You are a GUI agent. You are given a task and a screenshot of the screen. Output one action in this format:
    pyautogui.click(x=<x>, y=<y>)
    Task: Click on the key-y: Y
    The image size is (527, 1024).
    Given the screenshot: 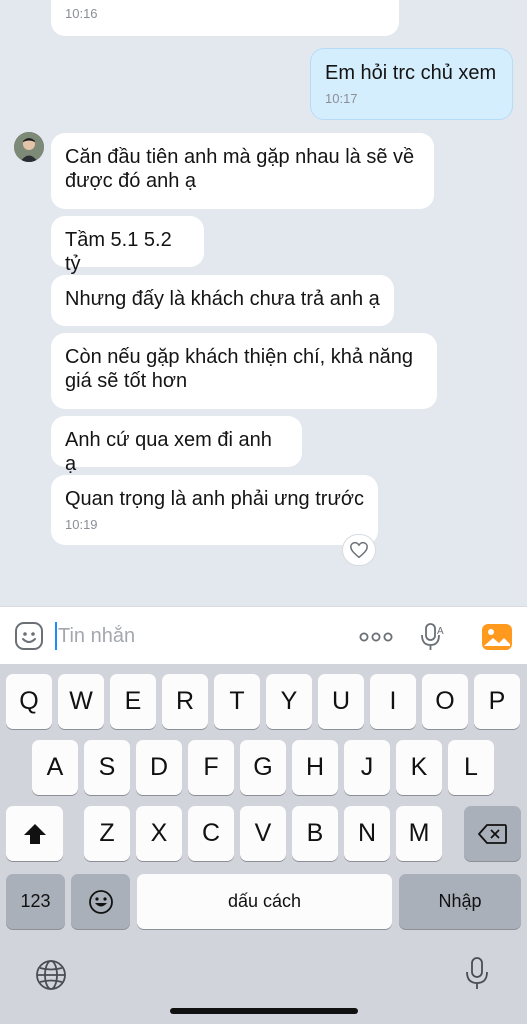 What is the action you would take?
    pyautogui.click(x=289, y=701)
    